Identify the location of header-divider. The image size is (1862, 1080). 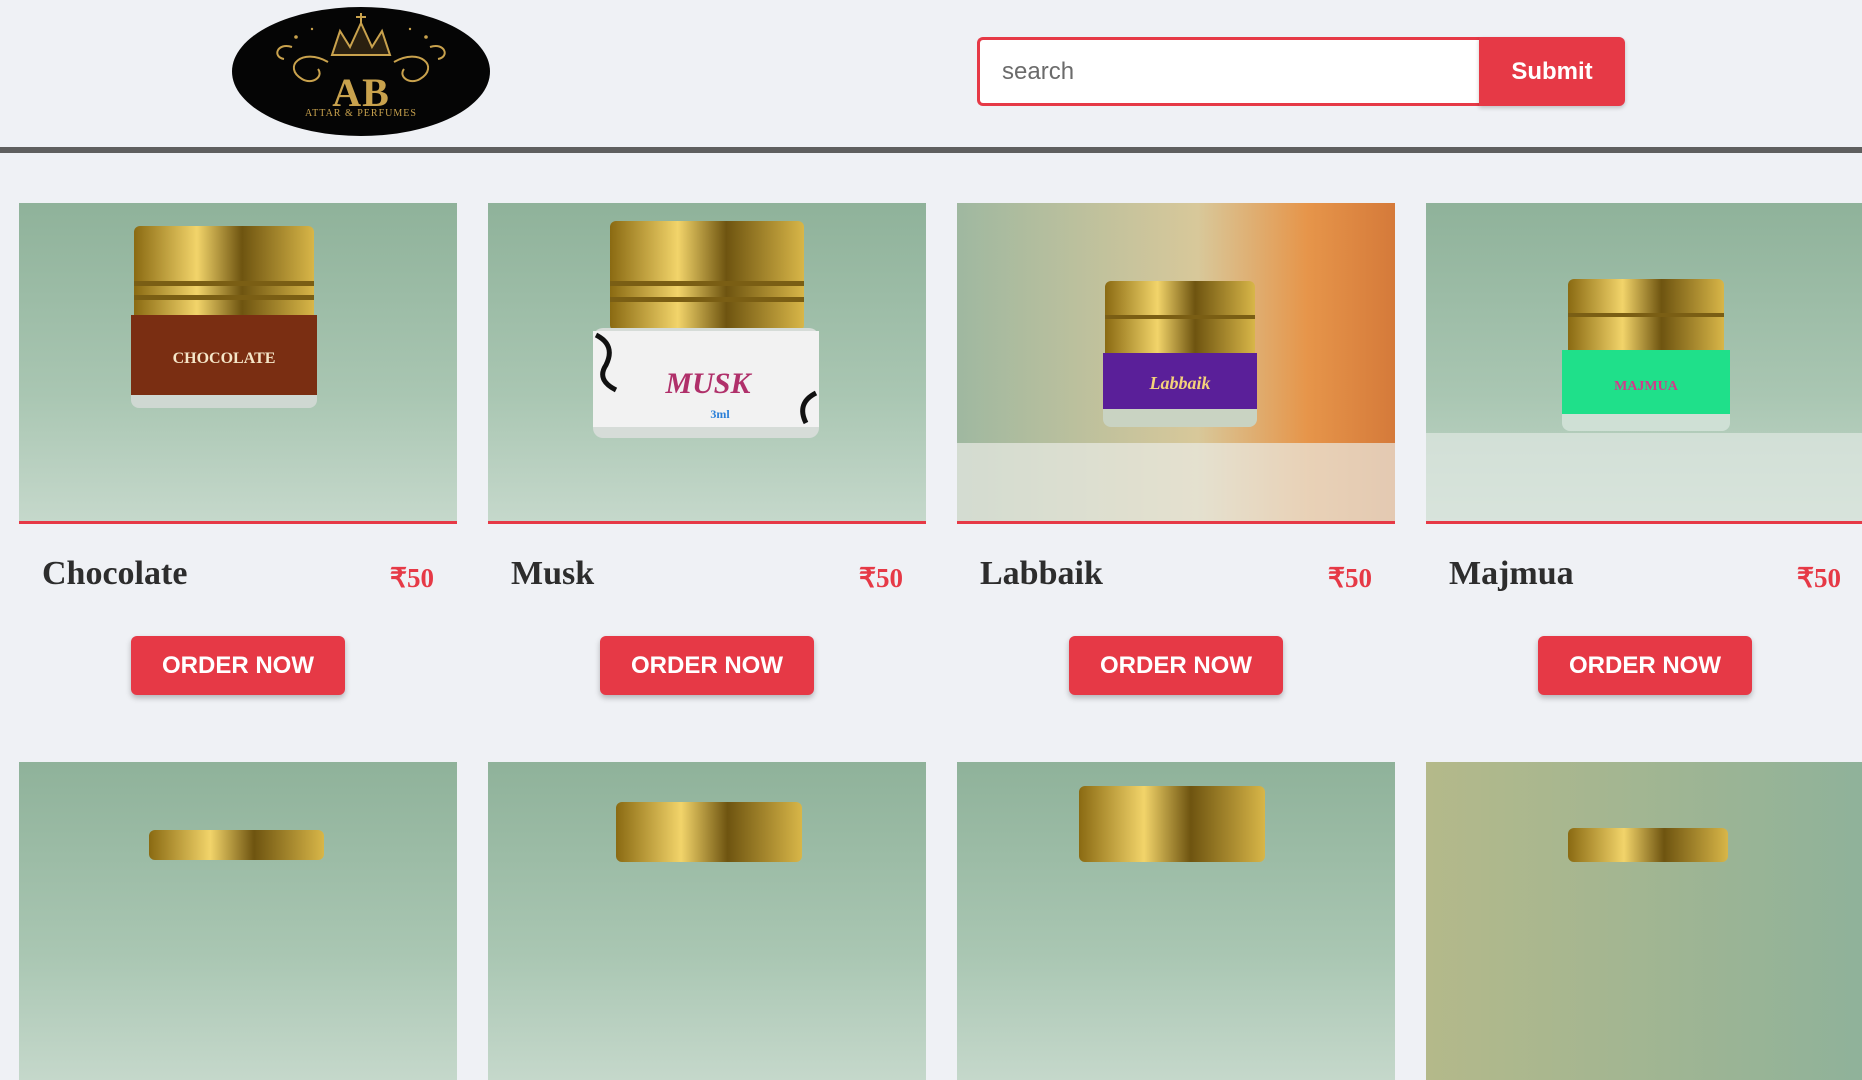
(931, 150).